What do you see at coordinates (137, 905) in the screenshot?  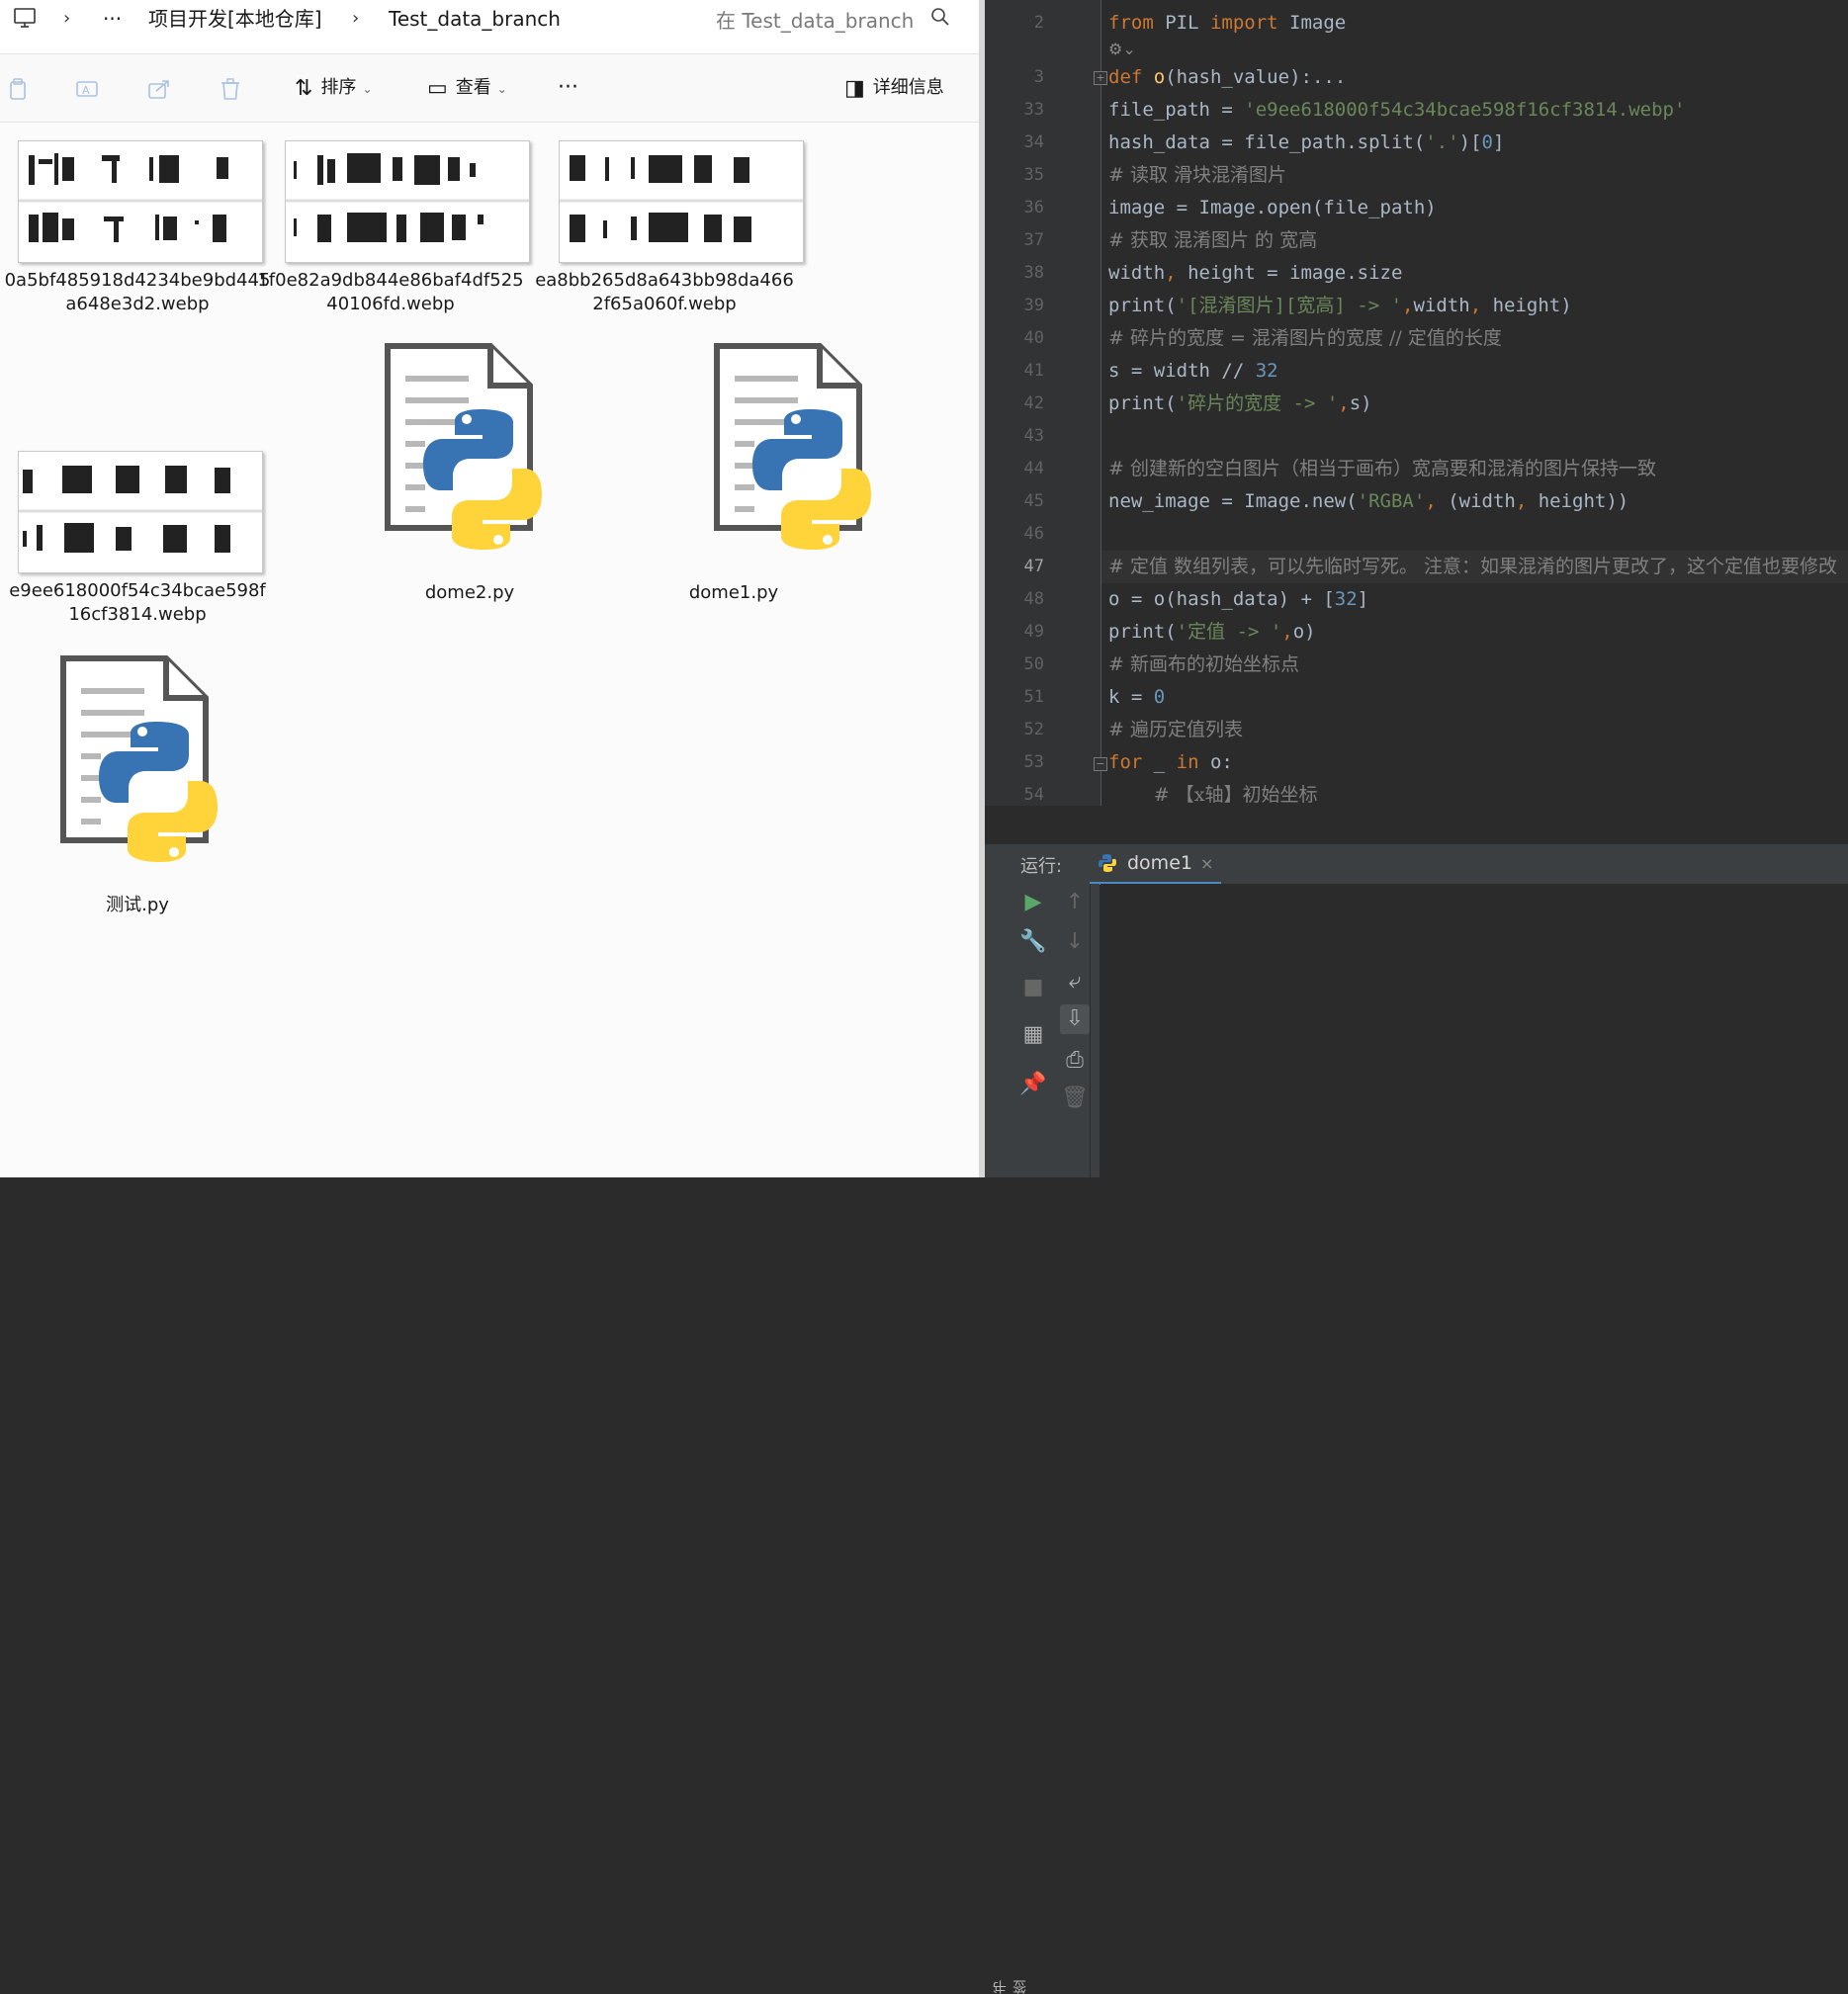 I see `file-name: 测试.py` at bounding box center [137, 905].